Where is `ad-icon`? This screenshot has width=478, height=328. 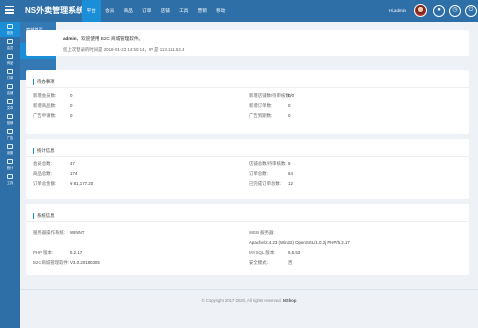
ad-icon is located at coordinates (10, 131).